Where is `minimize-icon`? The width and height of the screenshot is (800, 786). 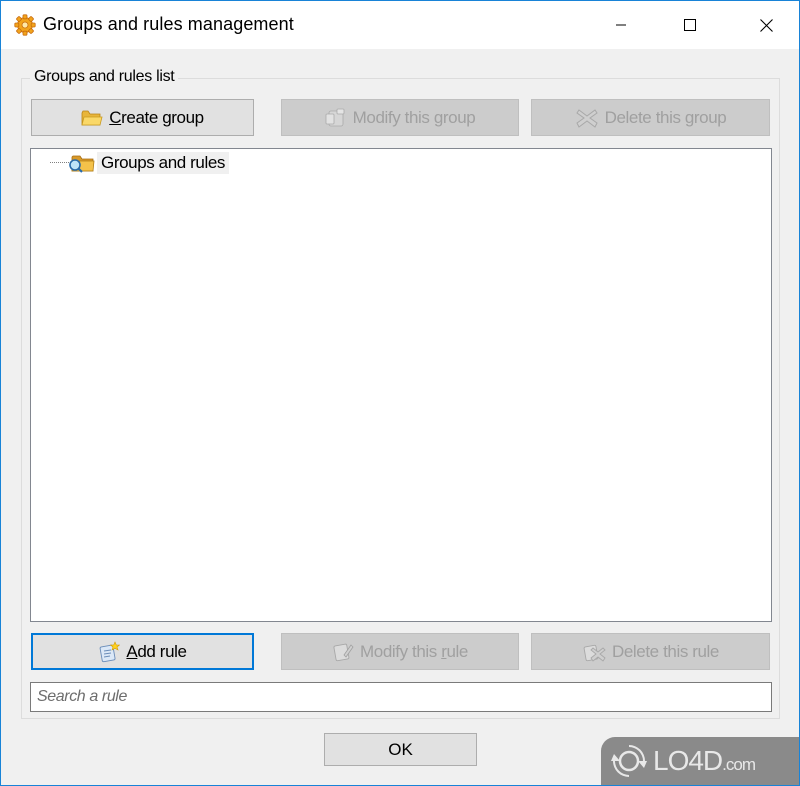 minimize-icon is located at coordinates (621, 25).